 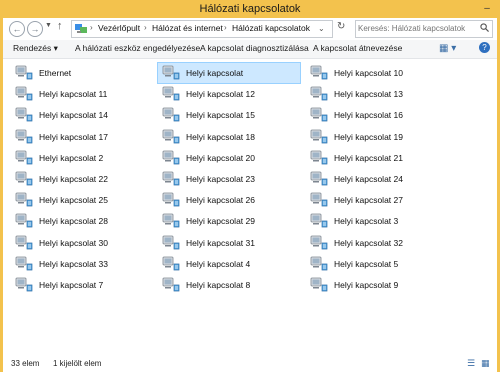 I want to click on connection-label: Helyi kapcsolat 2, so click(x=71, y=157).